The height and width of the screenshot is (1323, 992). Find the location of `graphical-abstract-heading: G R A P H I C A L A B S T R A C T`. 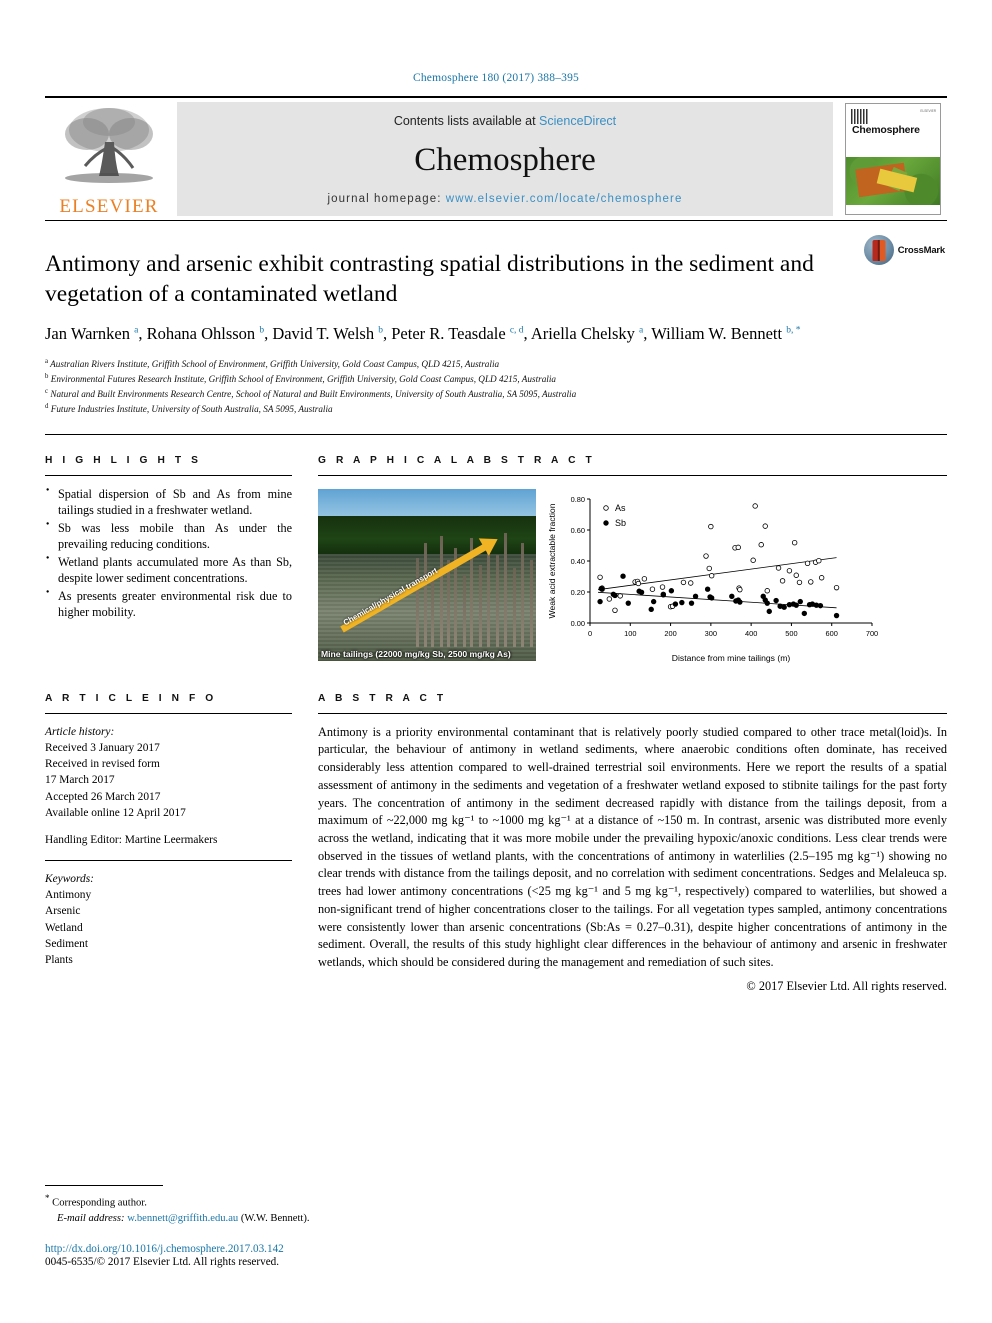

graphical-abstract-heading: G R A P H I C A L A B S T R A C T is located at coordinates (457, 460).